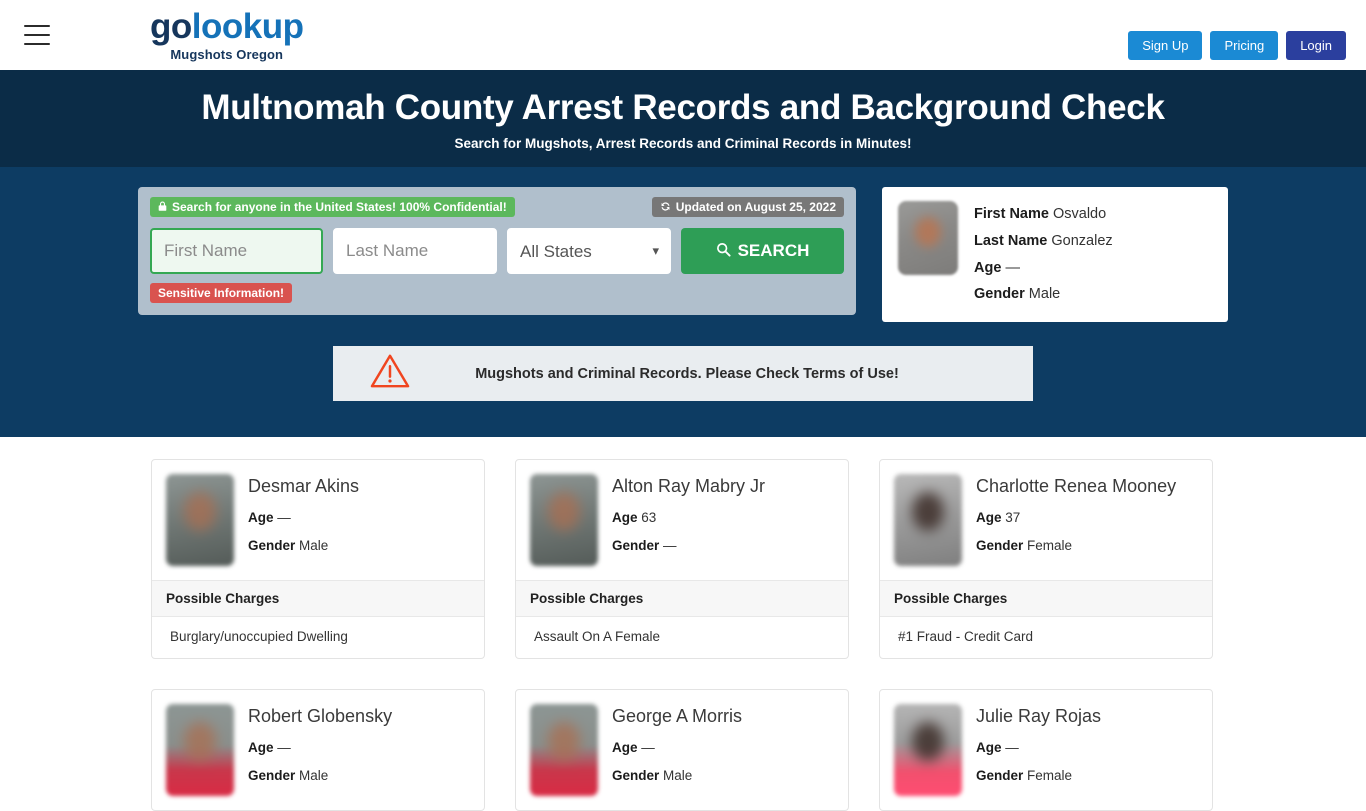 The image size is (1366, 811). I want to click on result-name: Alton Ray Mabry Jr, so click(689, 486).